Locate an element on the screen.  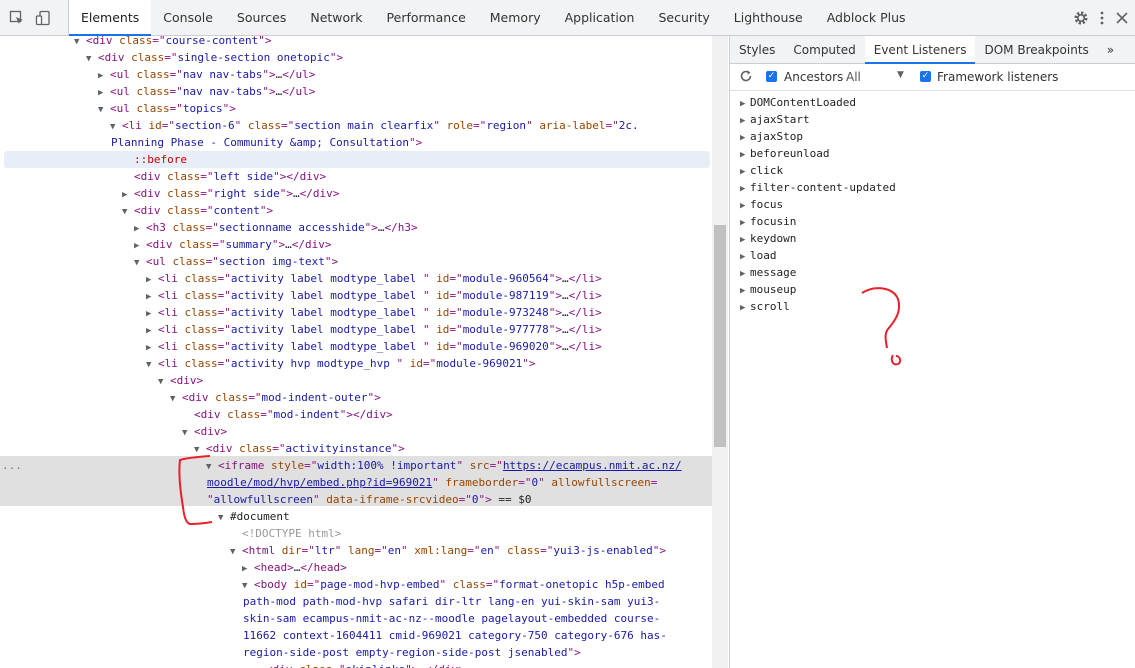
event-name: ajaxStart is located at coordinates (780, 119).